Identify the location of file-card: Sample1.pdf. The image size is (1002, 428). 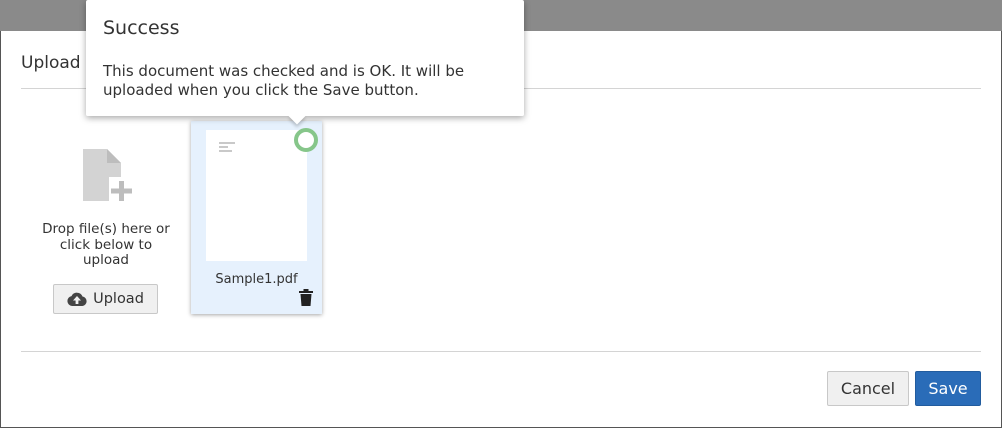
(256, 217).